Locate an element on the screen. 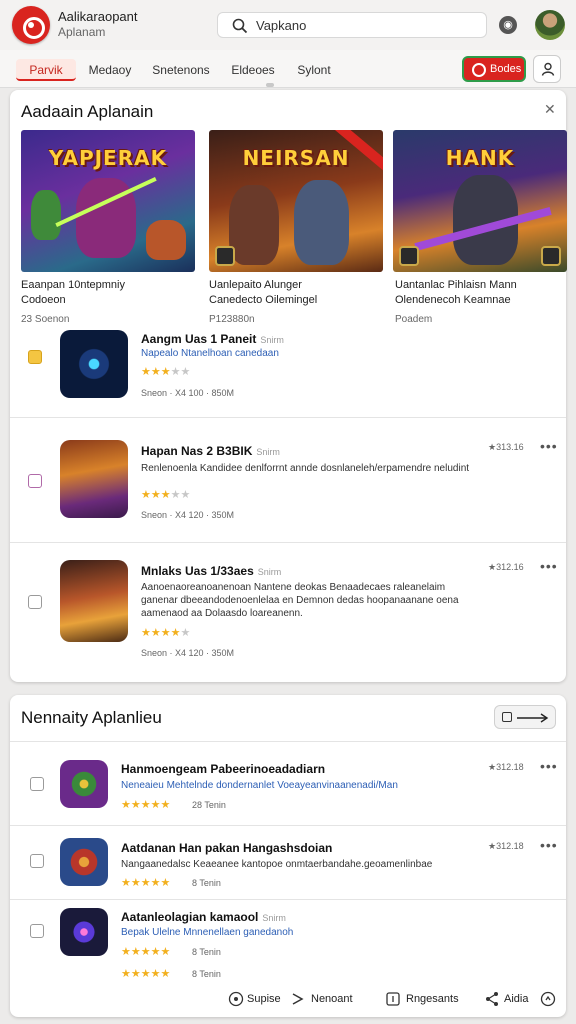  app-title: Mnlaks Uas 1/33aes Snirm is located at coordinates (211, 571).